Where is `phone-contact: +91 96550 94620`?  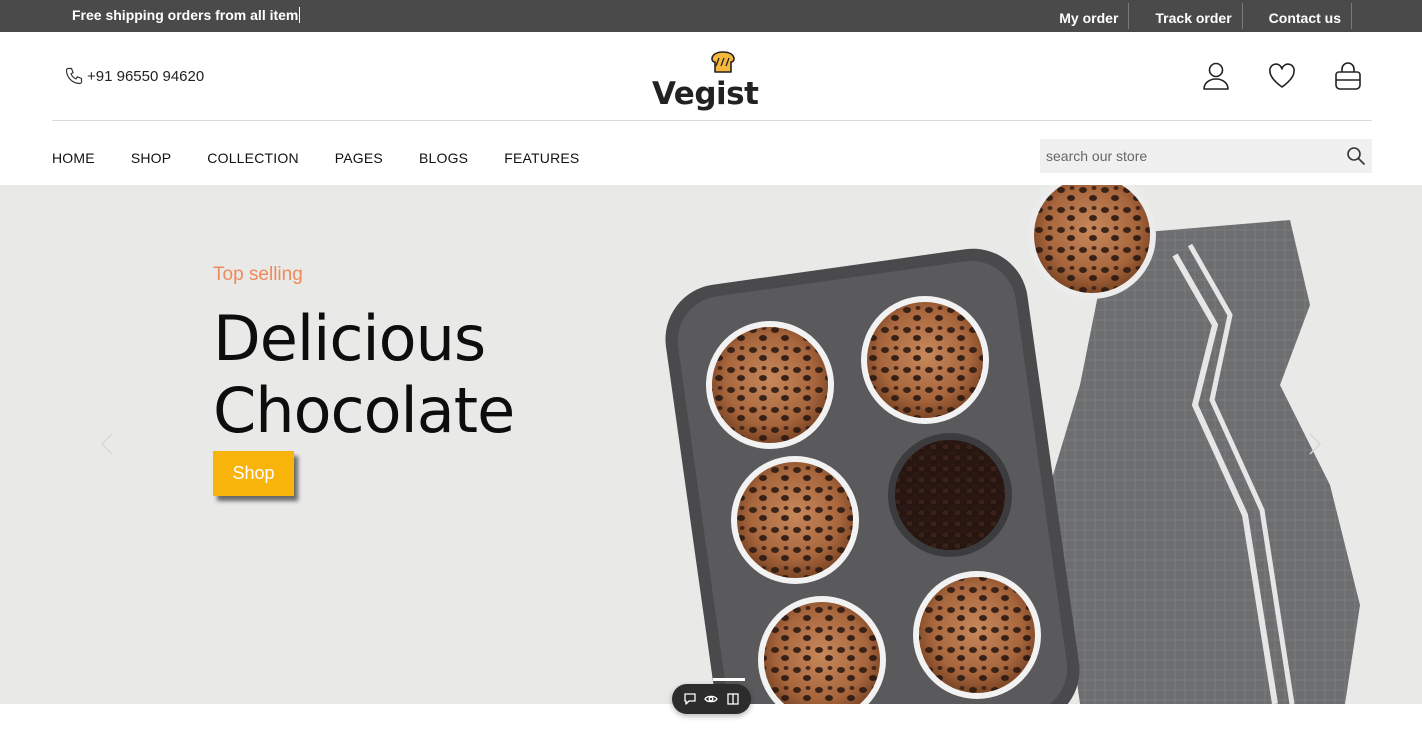
phone-contact: +91 96550 94620 is located at coordinates (134, 76).